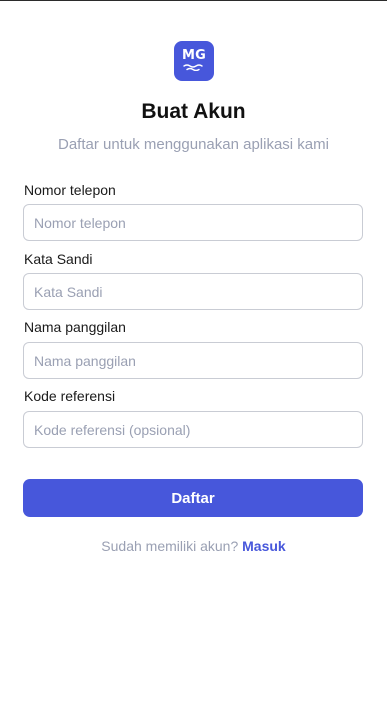  What do you see at coordinates (193, 222) in the screenshot?
I see `phone-input` at bounding box center [193, 222].